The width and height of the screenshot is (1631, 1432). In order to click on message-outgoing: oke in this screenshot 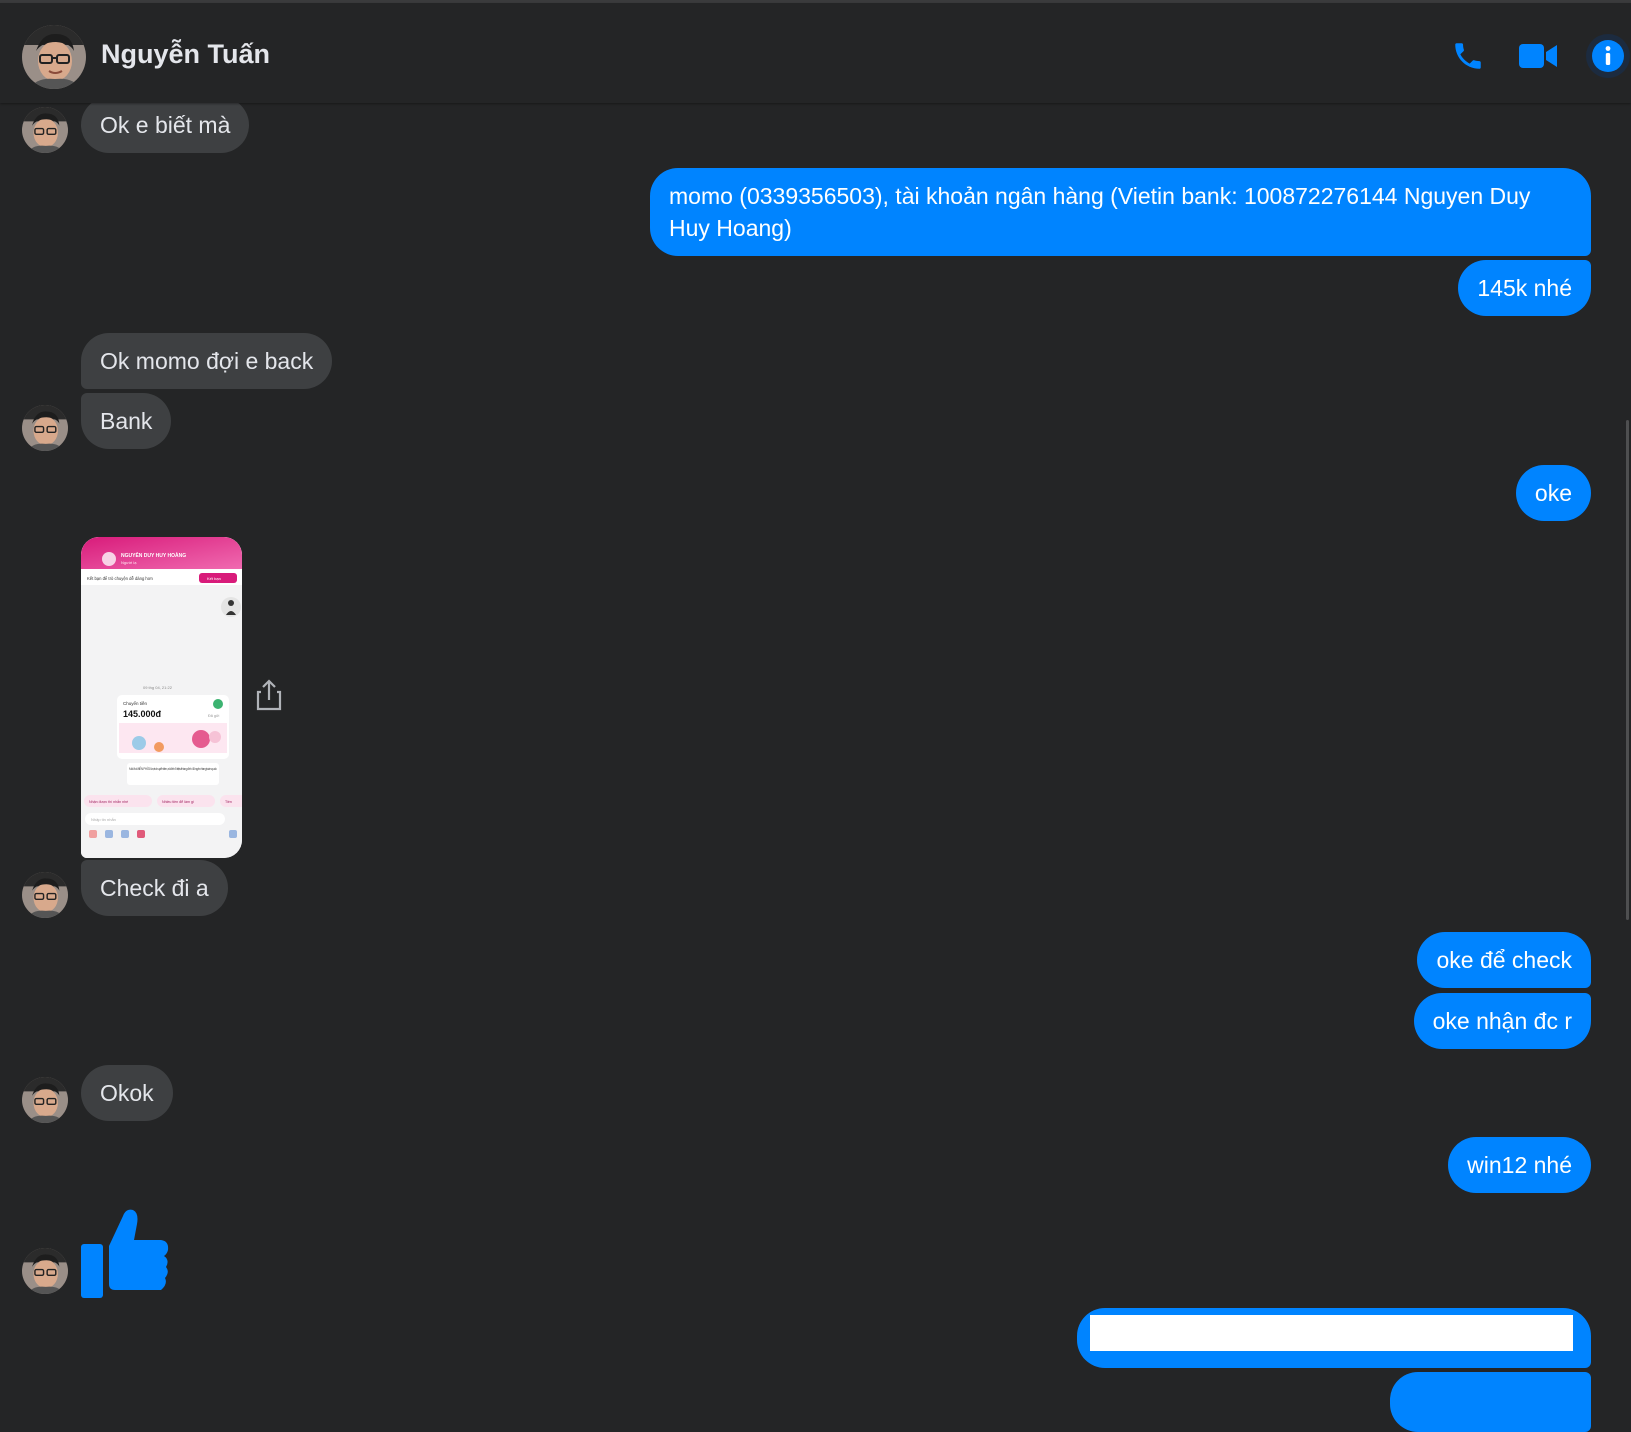, I will do `click(1553, 493)`.